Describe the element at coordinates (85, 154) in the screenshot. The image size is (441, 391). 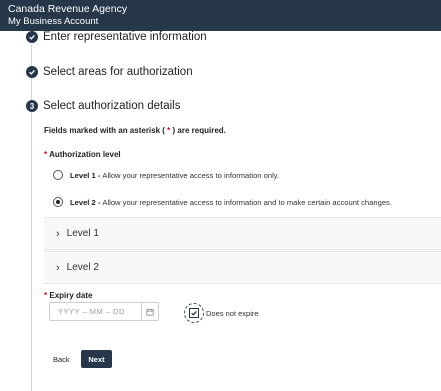
I see `authorization-level-text: Authorization level` at that location.